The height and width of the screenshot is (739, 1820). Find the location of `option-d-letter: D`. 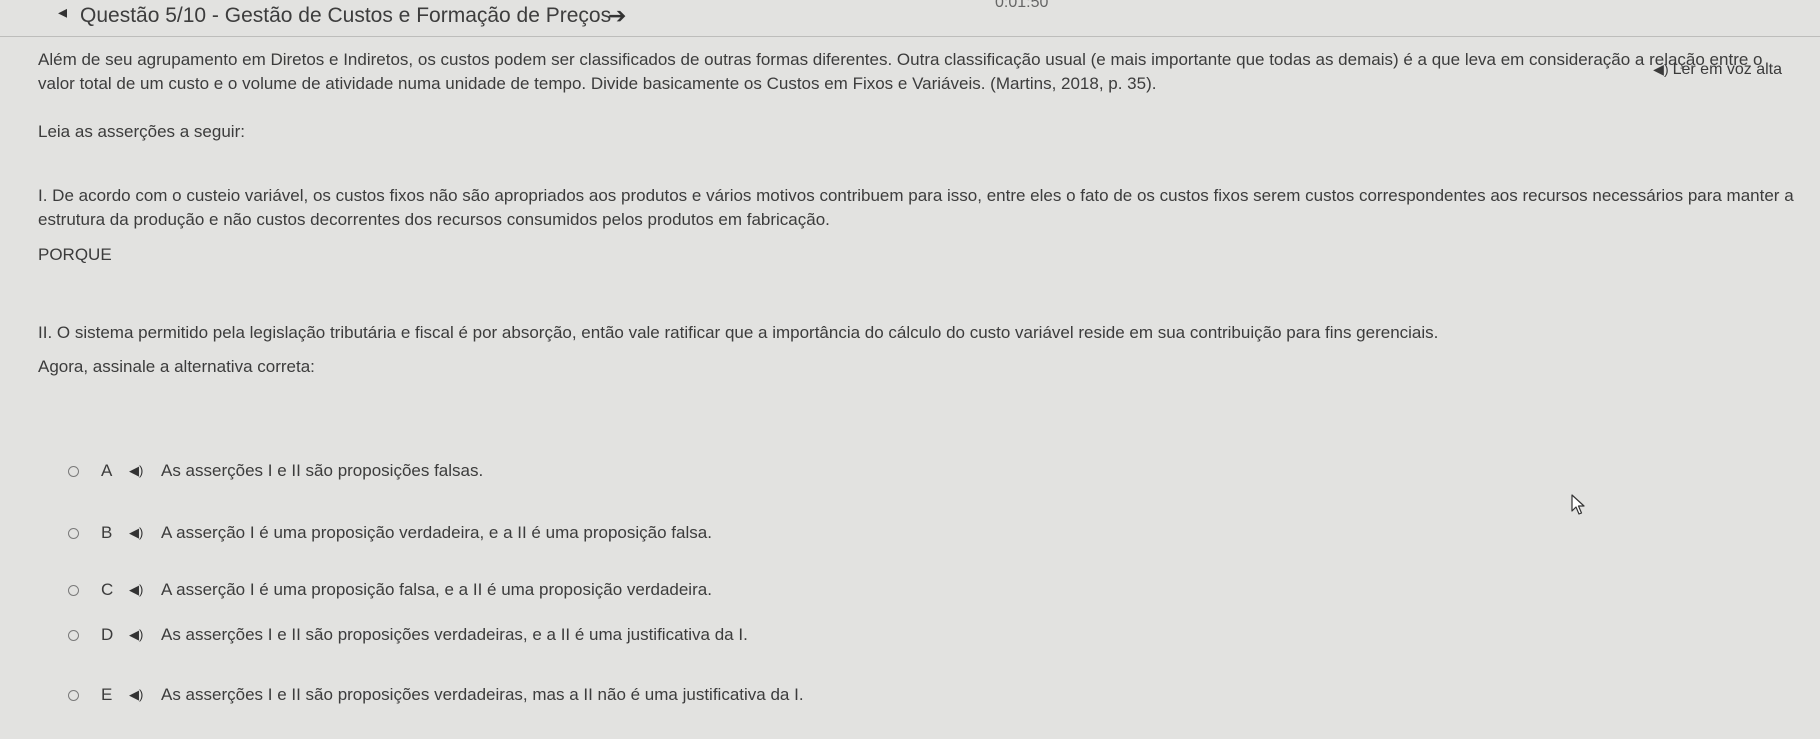

option-d-letter: D is located at coordinates (107, 634).